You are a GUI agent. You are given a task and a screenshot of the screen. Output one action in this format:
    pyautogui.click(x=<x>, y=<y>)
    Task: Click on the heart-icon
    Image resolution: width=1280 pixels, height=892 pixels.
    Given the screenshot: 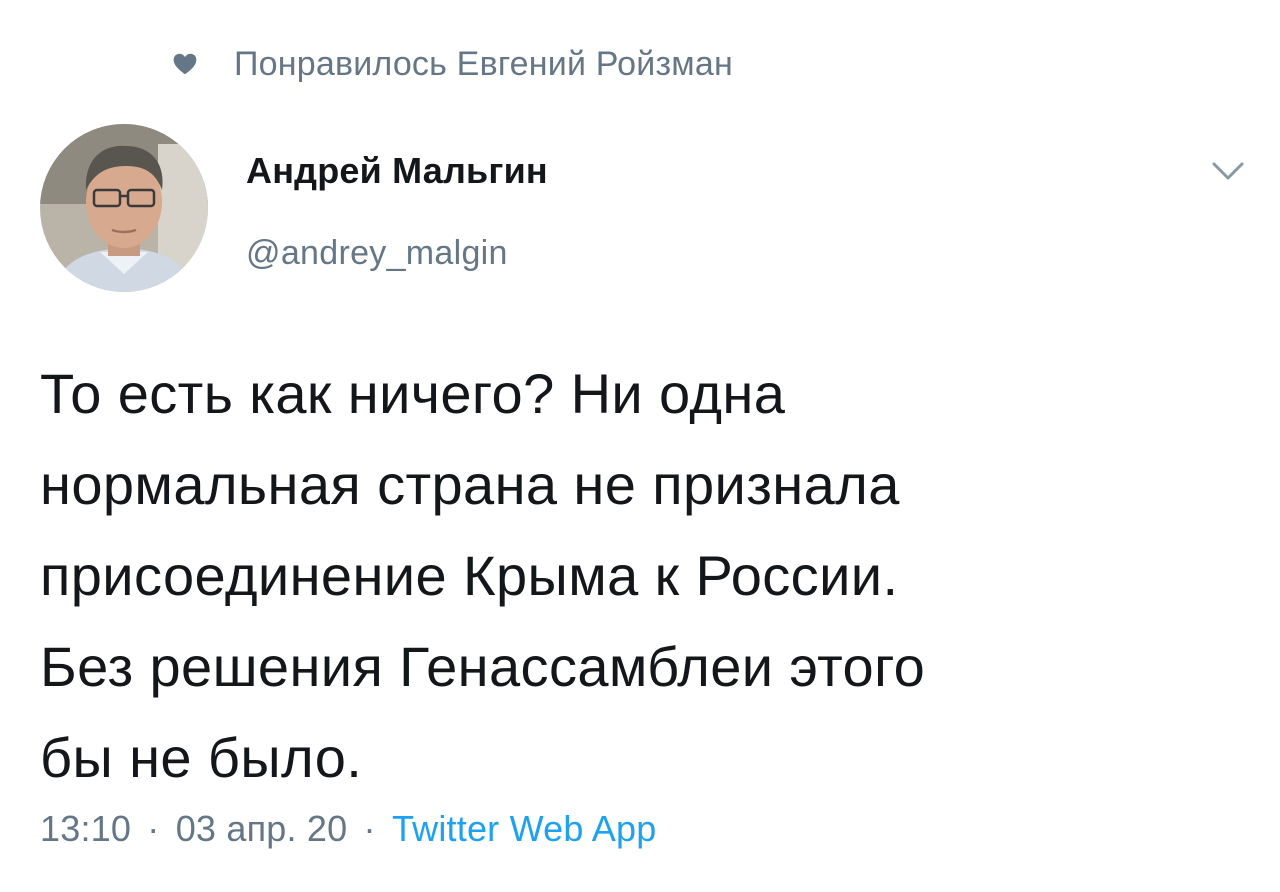 What is the action you would take?
    pyautogui.click(x=185, y=64)
    